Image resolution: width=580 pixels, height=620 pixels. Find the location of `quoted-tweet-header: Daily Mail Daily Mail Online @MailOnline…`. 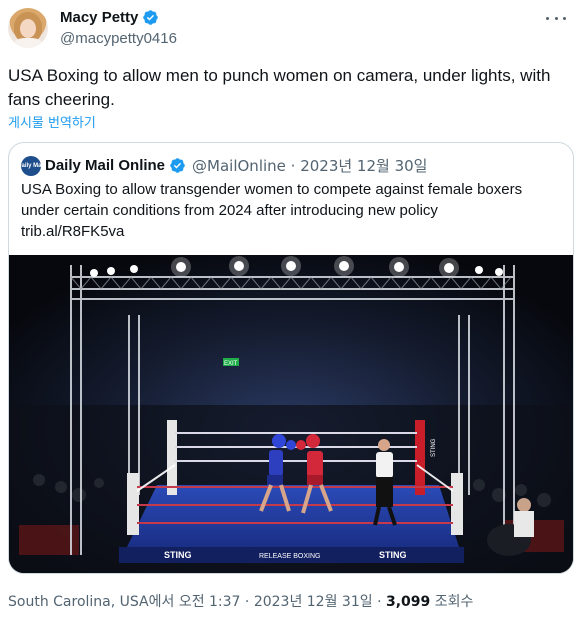

quoted-tweet-header: Daily Mail Daily Mail Online @MailOnline… is located at coordinates (222, 165).